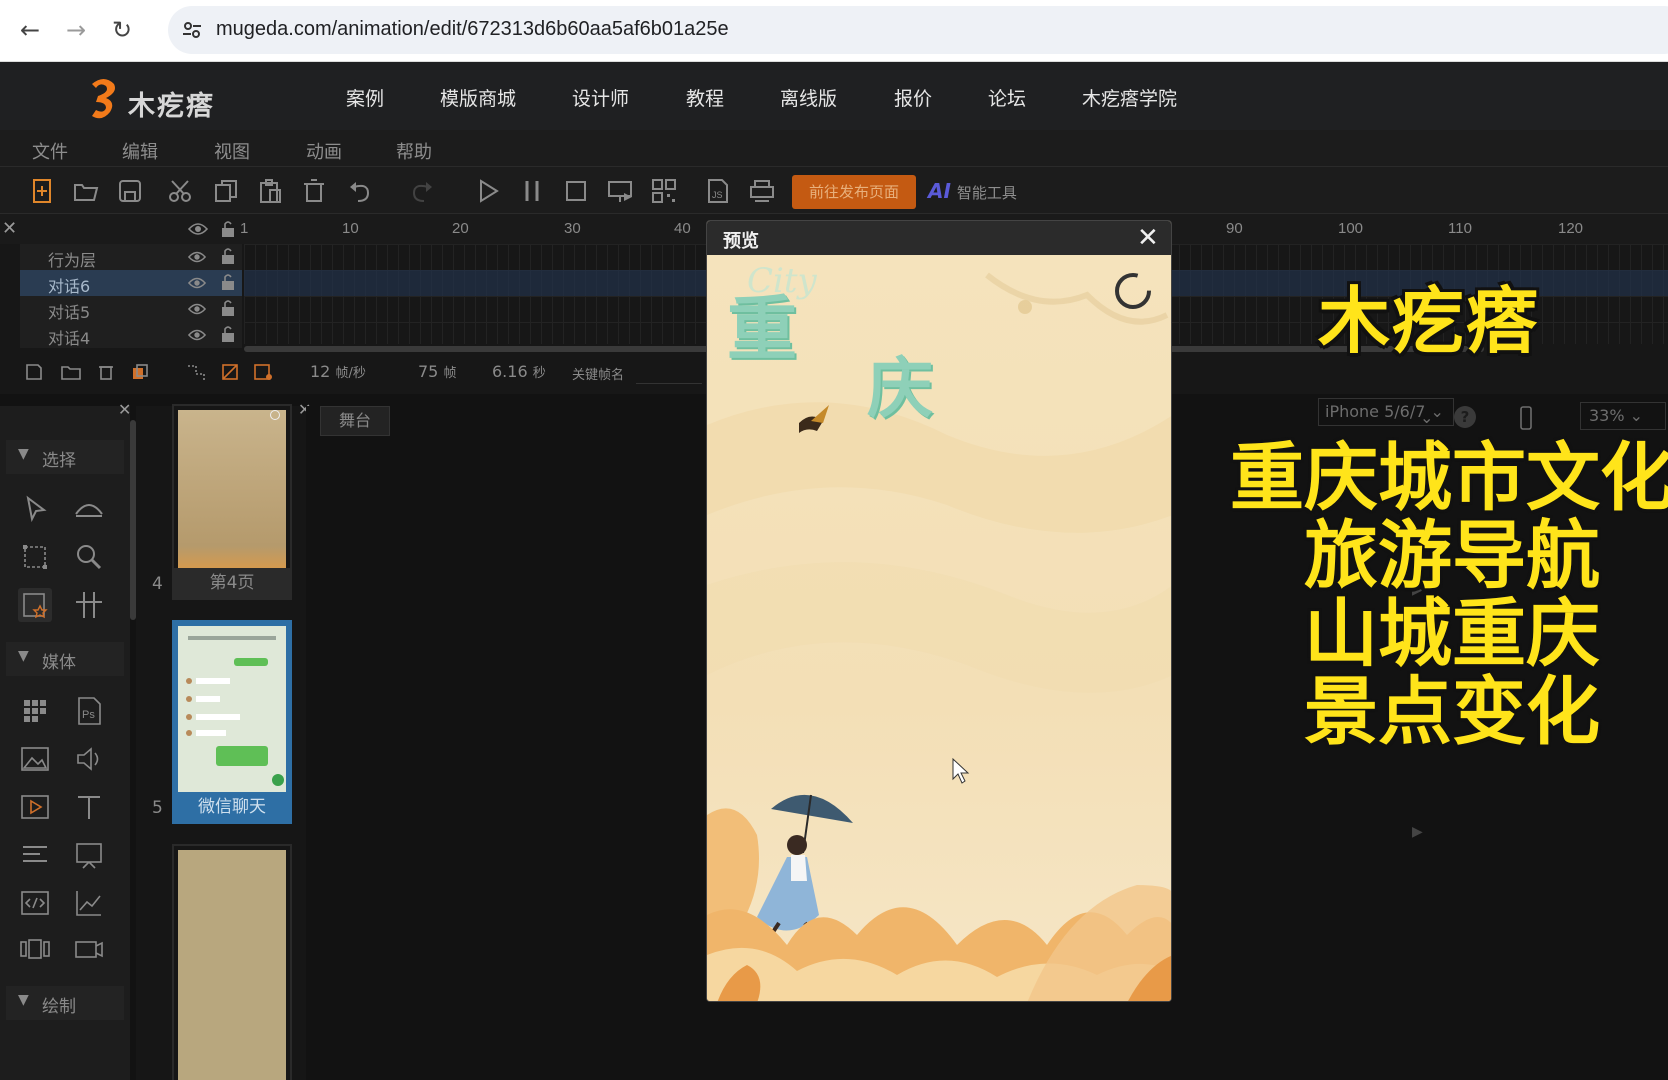 The image size is (1668, 1080). I want to click on publish-button: 前往发布页面, so click(854, 192).